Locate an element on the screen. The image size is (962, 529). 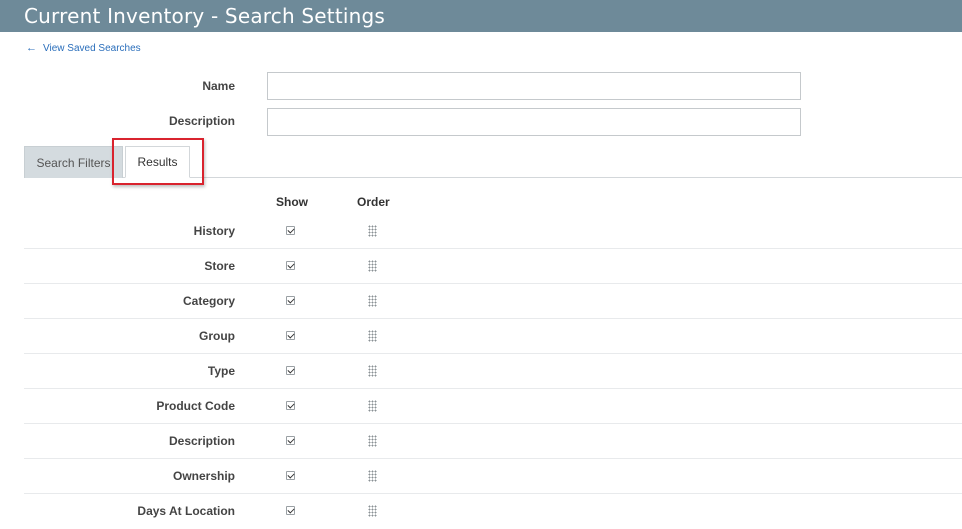
result-row: Ownership is located at coordinates (493, 476).